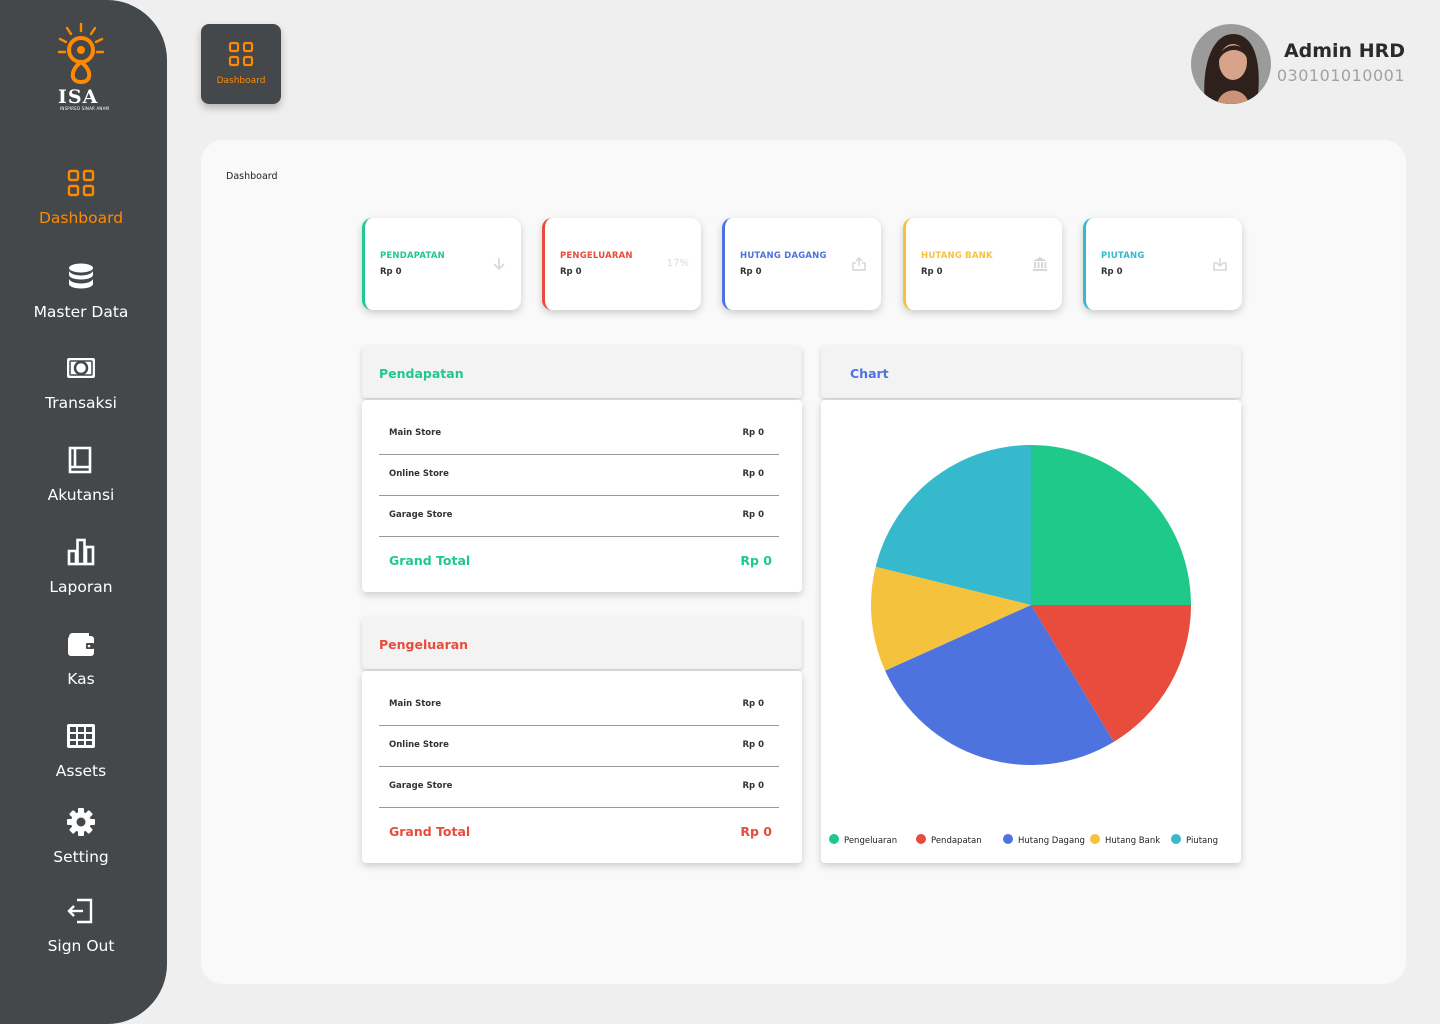  I want to click on stat-card-piutang: PIUTANG Rp 0, so click(1162, 264).